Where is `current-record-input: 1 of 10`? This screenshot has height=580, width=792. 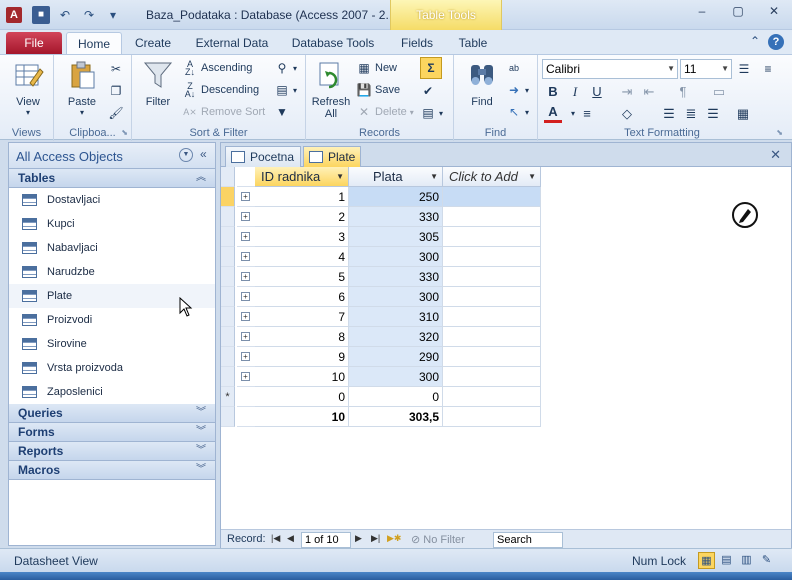
current-record-input: 1 of 10 is located at coordinates (326, 540).